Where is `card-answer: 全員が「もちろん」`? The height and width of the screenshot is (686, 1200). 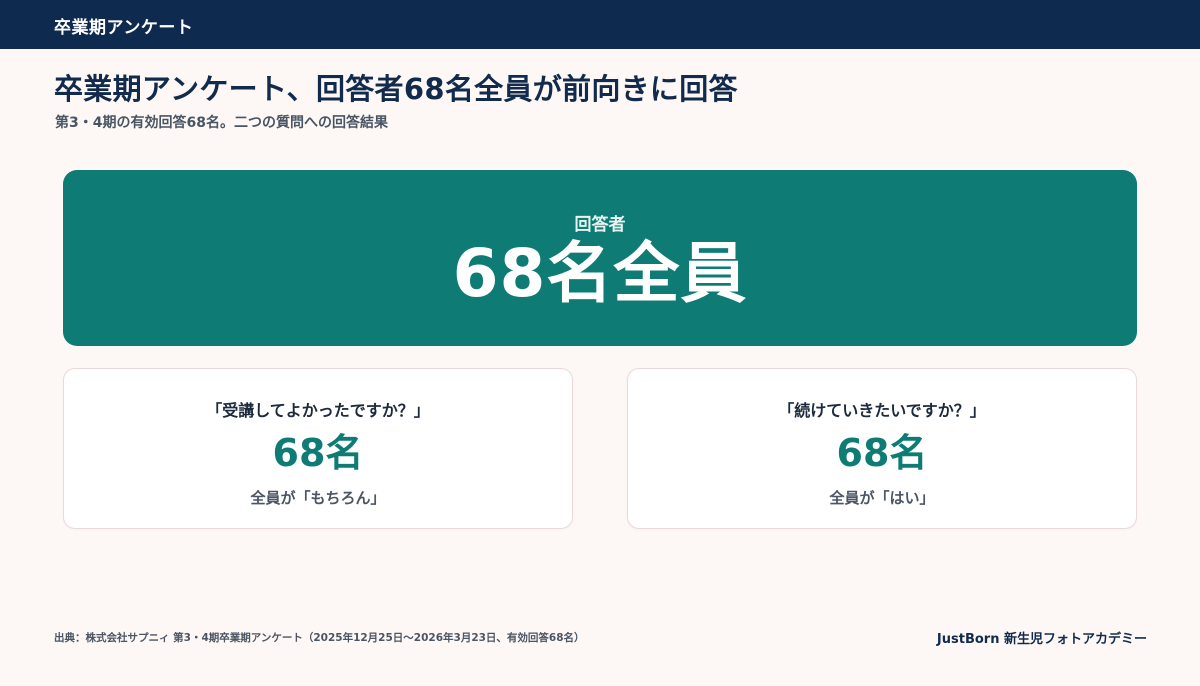 card-answer: 全員が「もちろん」 is located at coordinates (318, 498).